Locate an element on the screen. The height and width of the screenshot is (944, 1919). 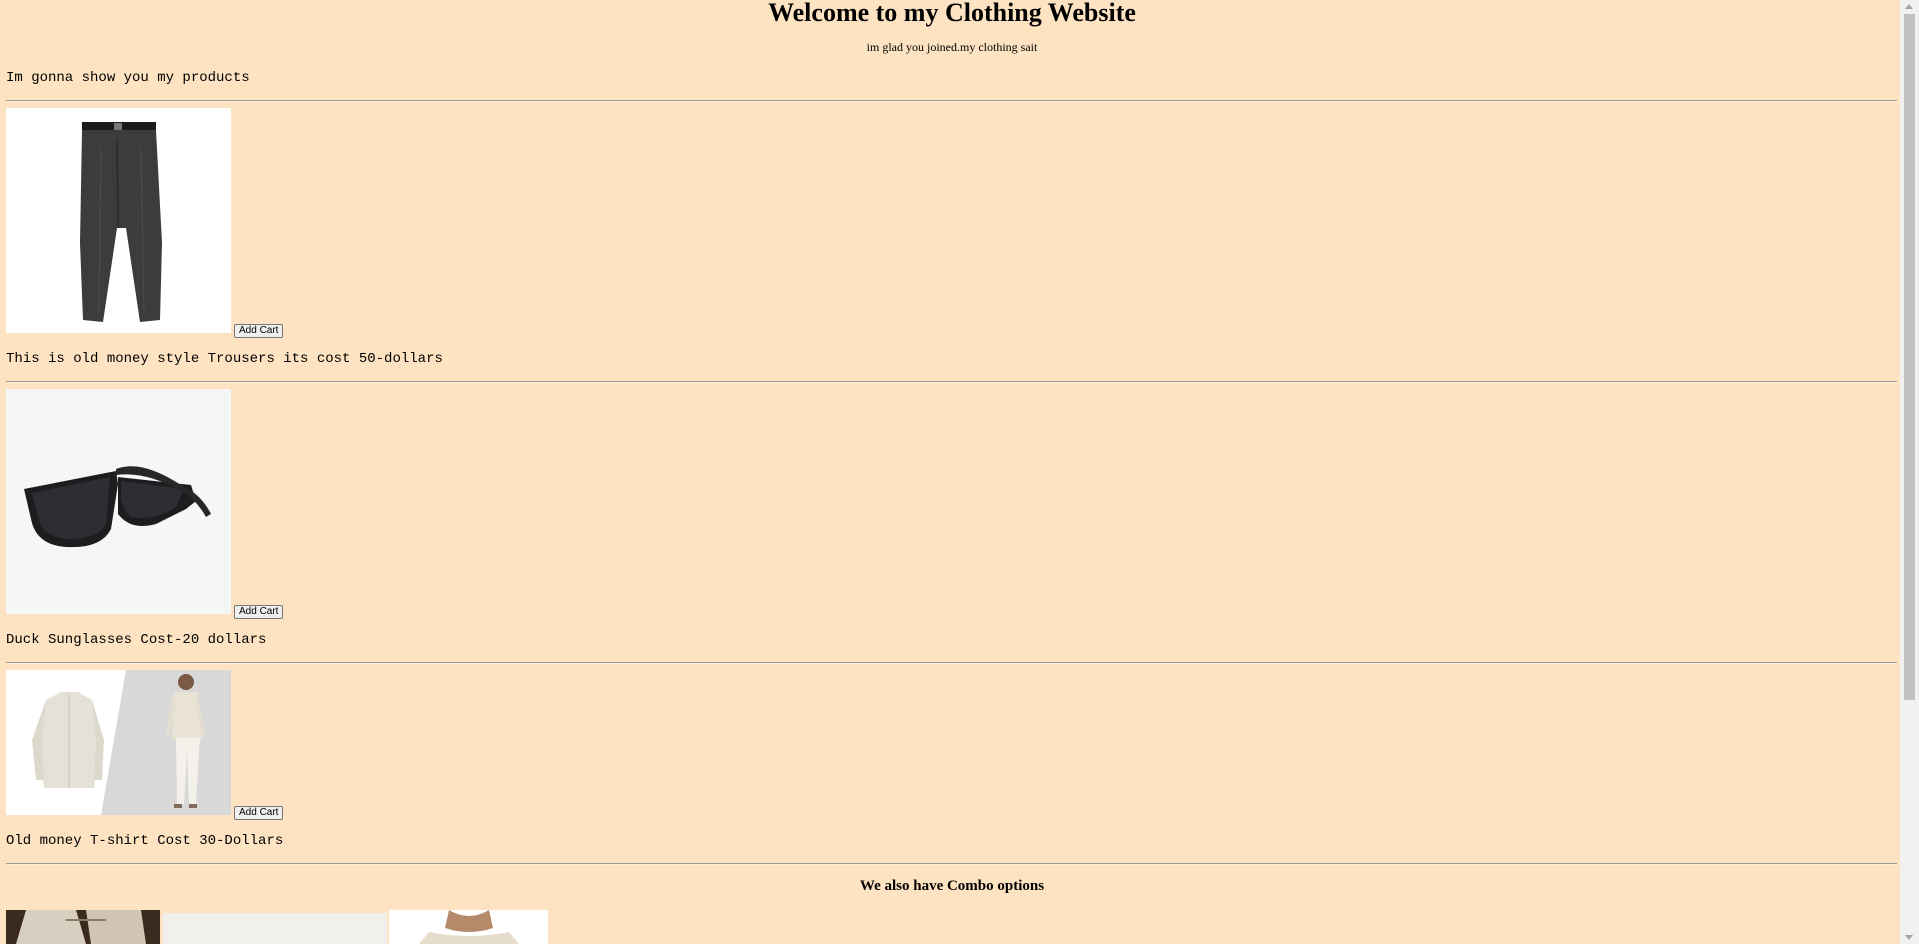
product-description-sunglasses: Duck Sunglasses Cost-20 dollars is located at coordinates (136, 640).